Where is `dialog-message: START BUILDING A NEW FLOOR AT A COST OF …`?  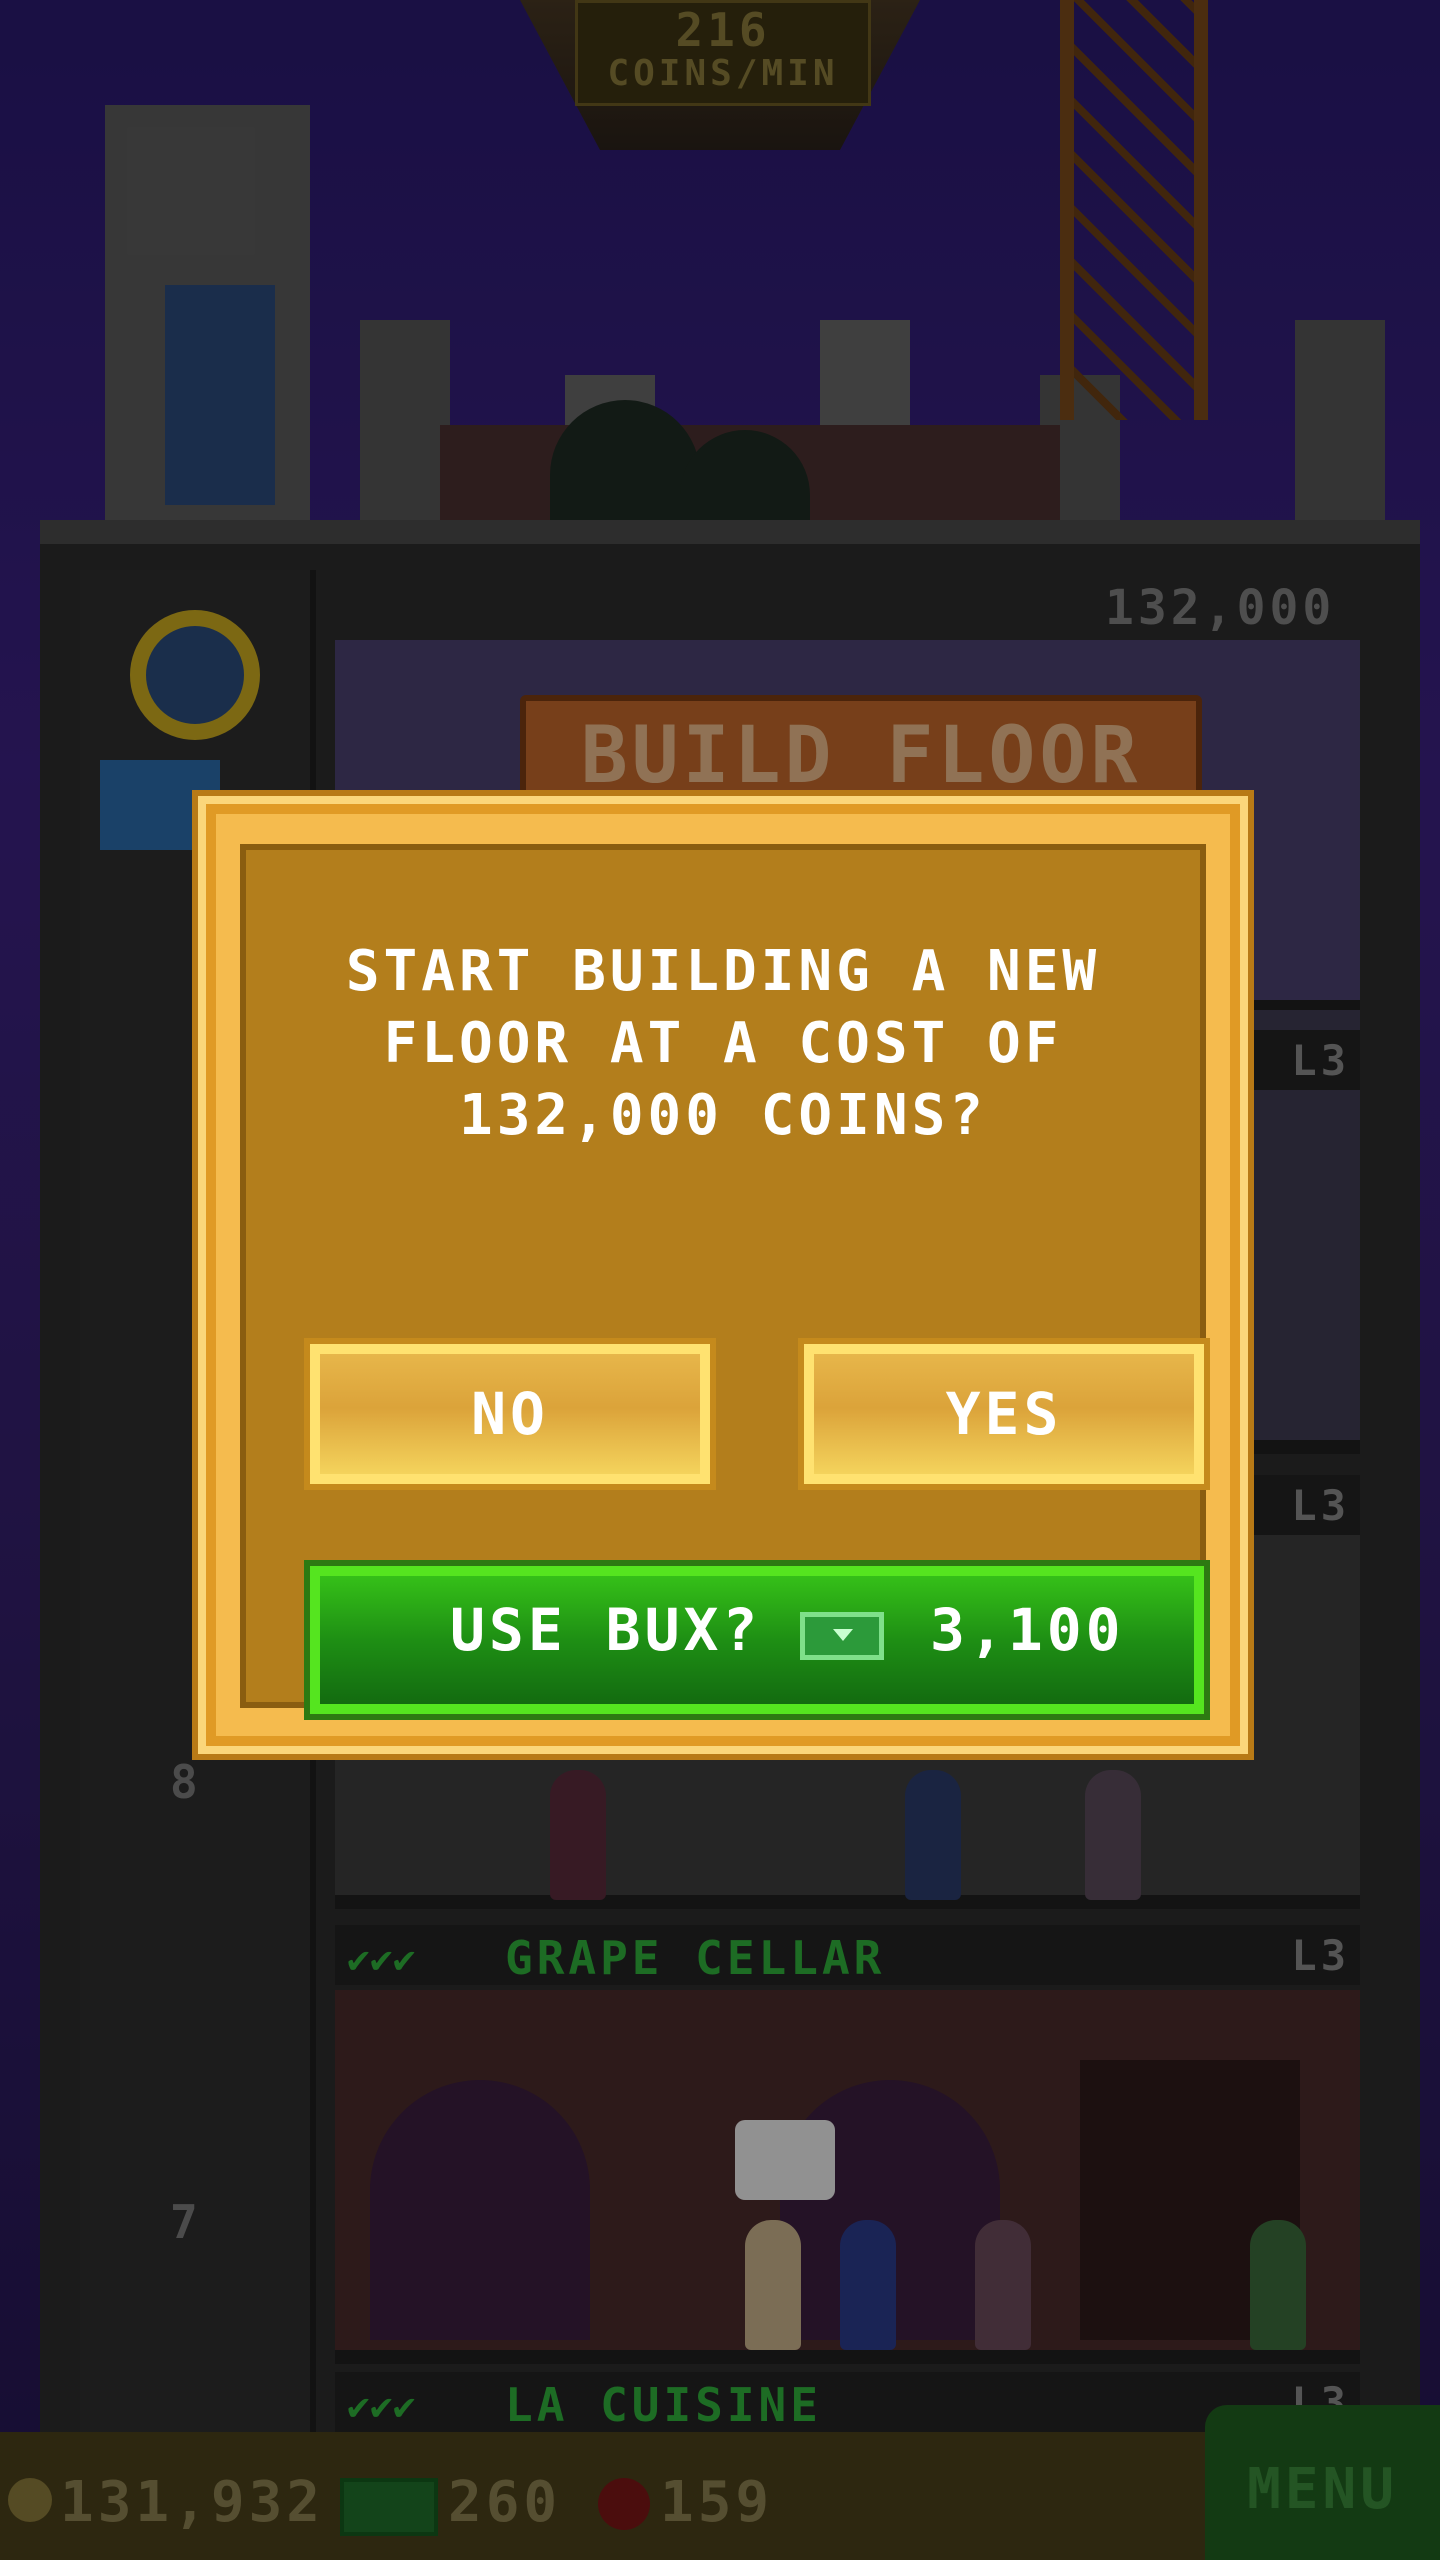 dialog-message: START BUILDING A NEW FLOOR AT A COST OF … is located at coordinates (723, 1043).